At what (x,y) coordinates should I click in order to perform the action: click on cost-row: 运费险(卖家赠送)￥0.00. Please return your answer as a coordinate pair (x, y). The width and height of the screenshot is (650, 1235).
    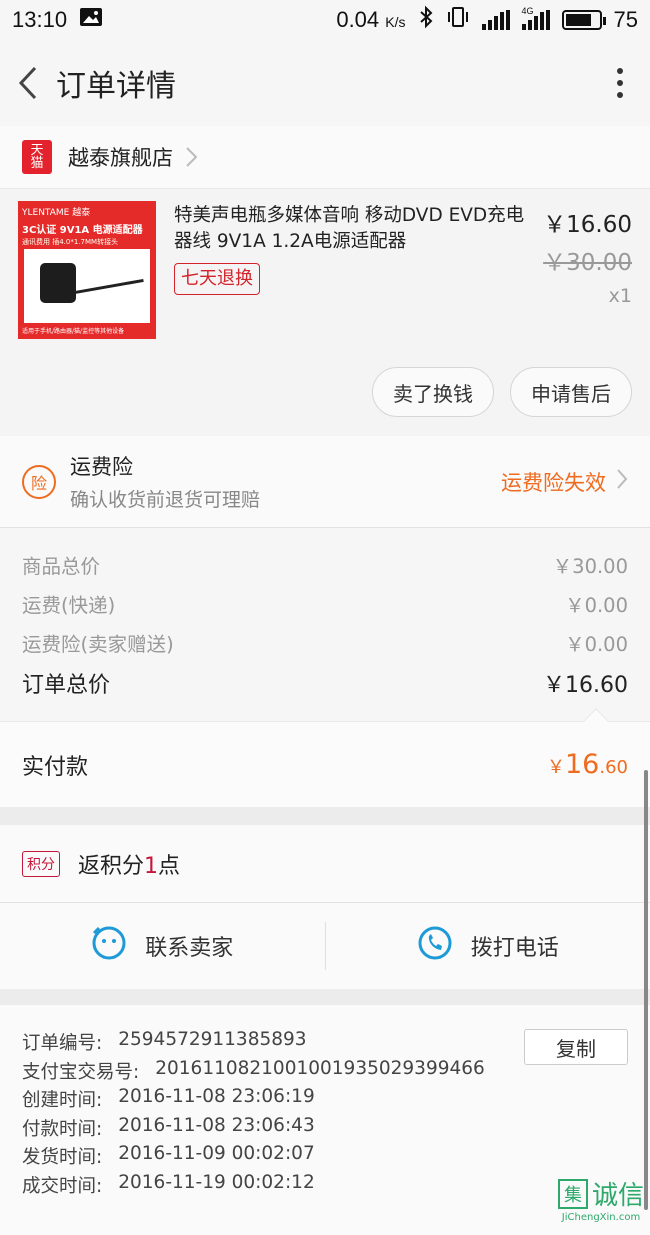
    Looking at the image, I should click on (325, 647).